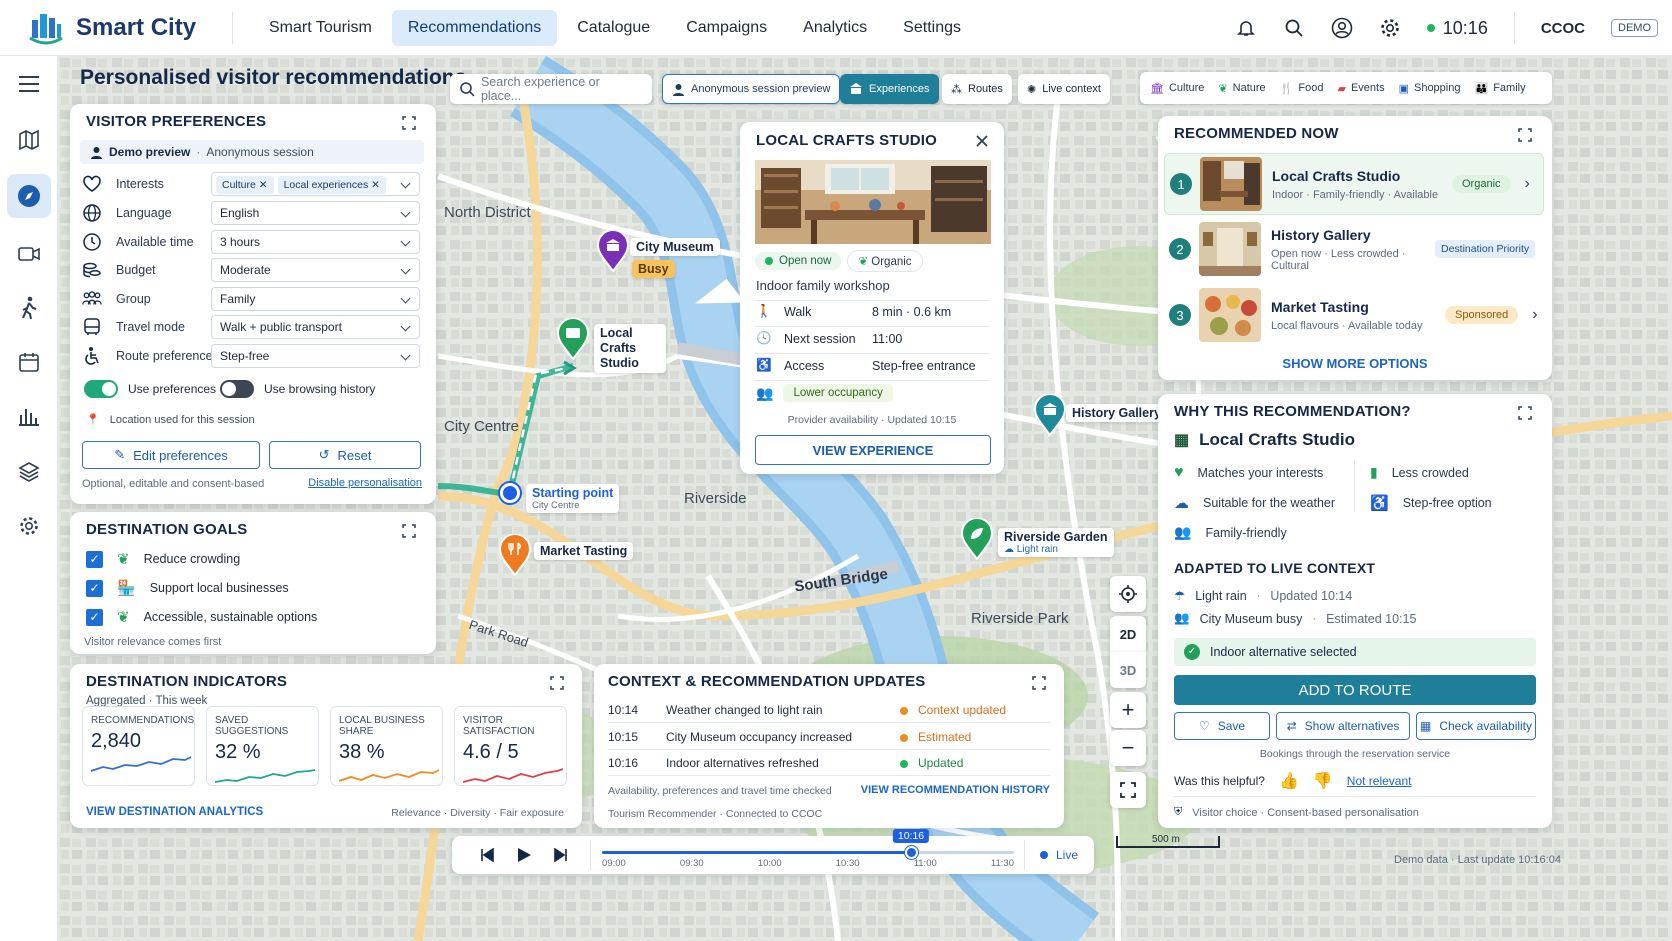 The height and width of the screenshot is (941, 1672). I want to click on clock-icon: 🕓, so click(764, 338).